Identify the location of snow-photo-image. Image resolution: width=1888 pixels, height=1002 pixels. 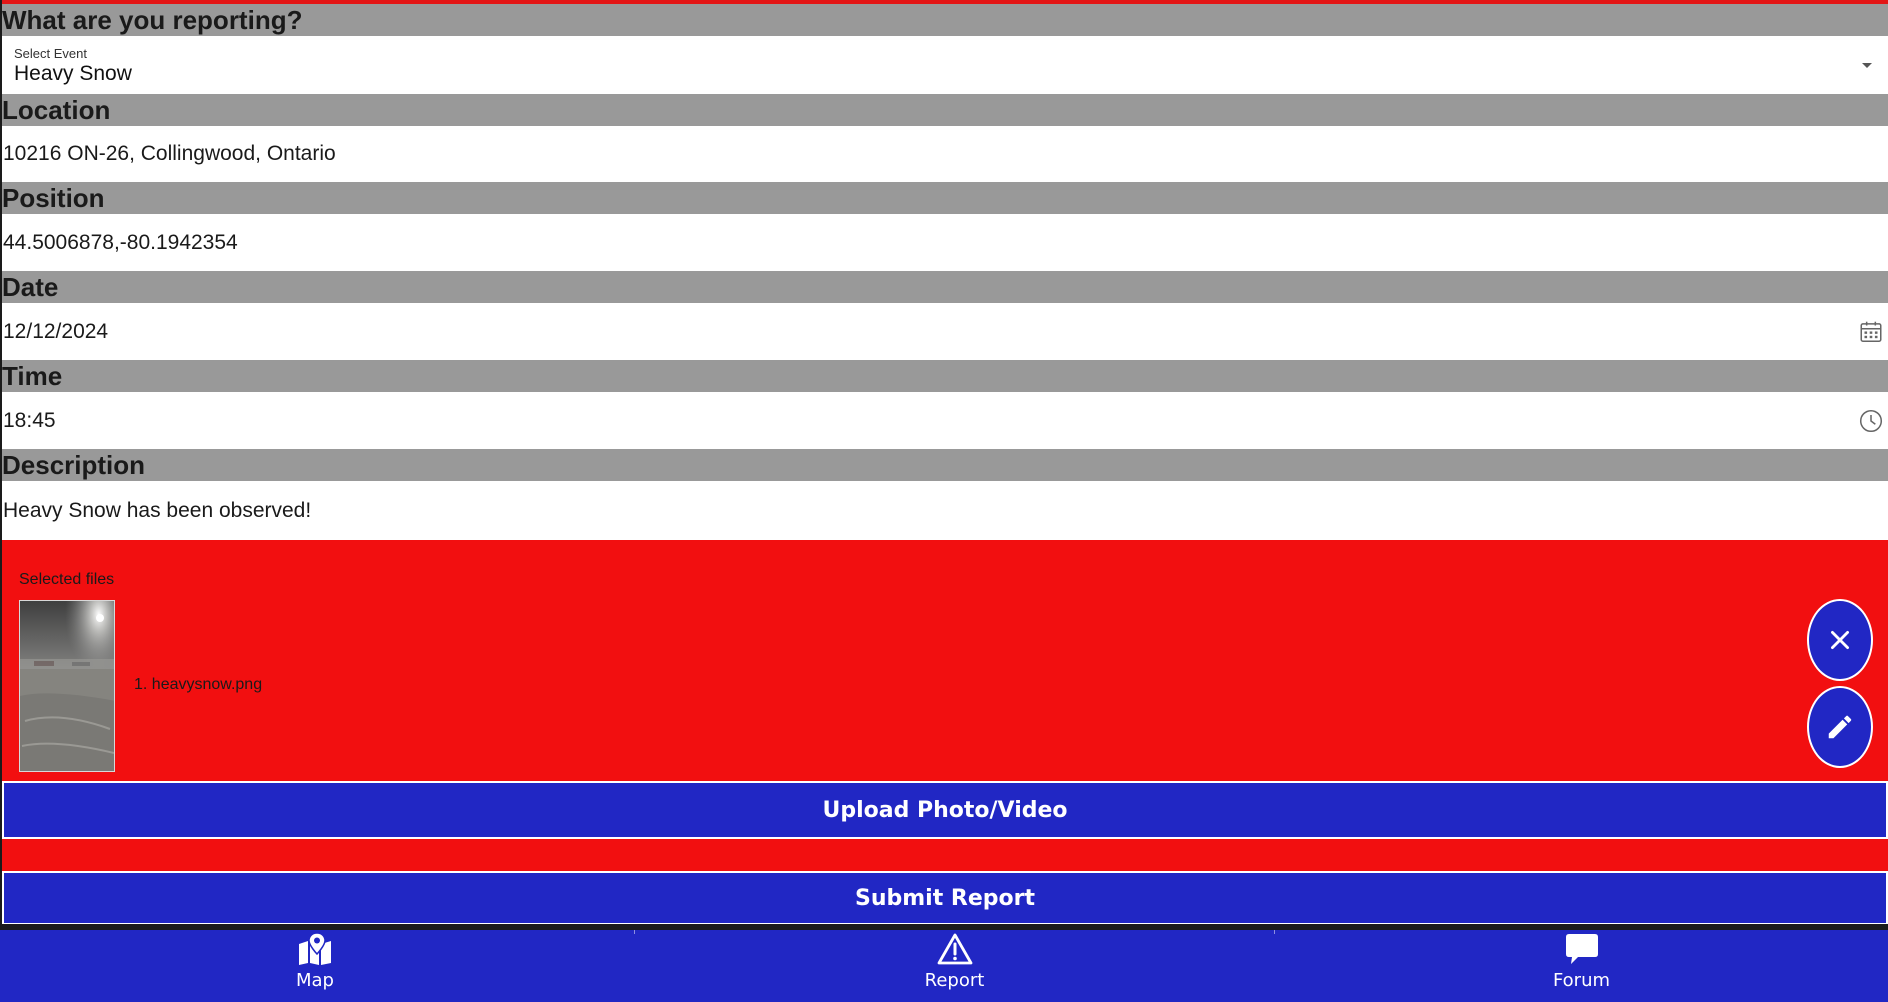
(67, 686).